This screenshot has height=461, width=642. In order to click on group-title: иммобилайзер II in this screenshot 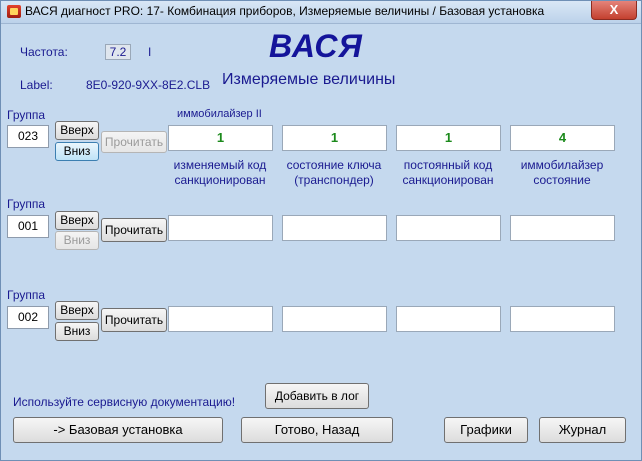, I will do `click(219, 114)`.